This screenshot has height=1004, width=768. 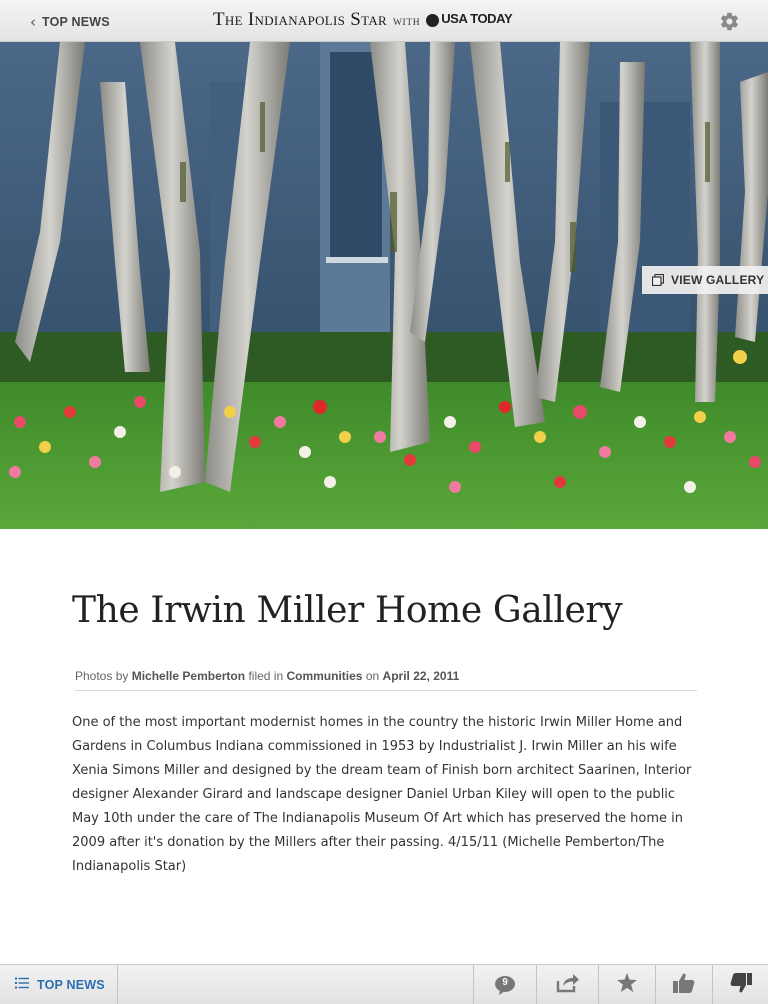 I want to click on comments-button: 9, so click(x=504, y=984).